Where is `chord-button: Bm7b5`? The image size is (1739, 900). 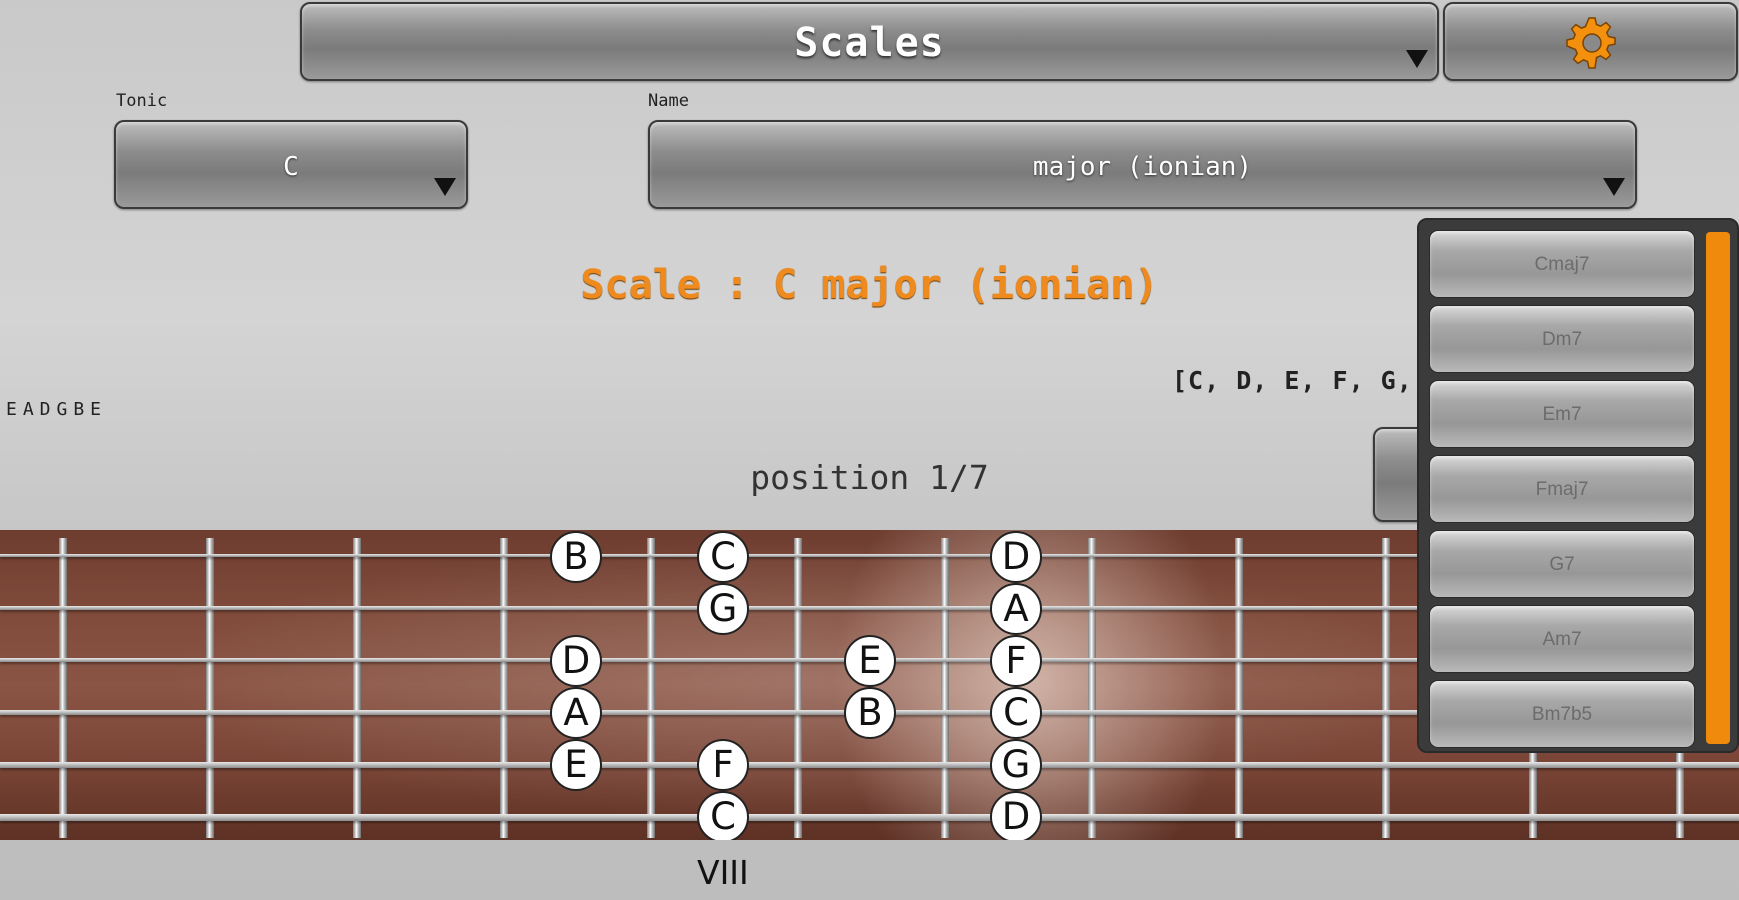 chord-button: Bm7b5 is located at coordinates (1562, 714).